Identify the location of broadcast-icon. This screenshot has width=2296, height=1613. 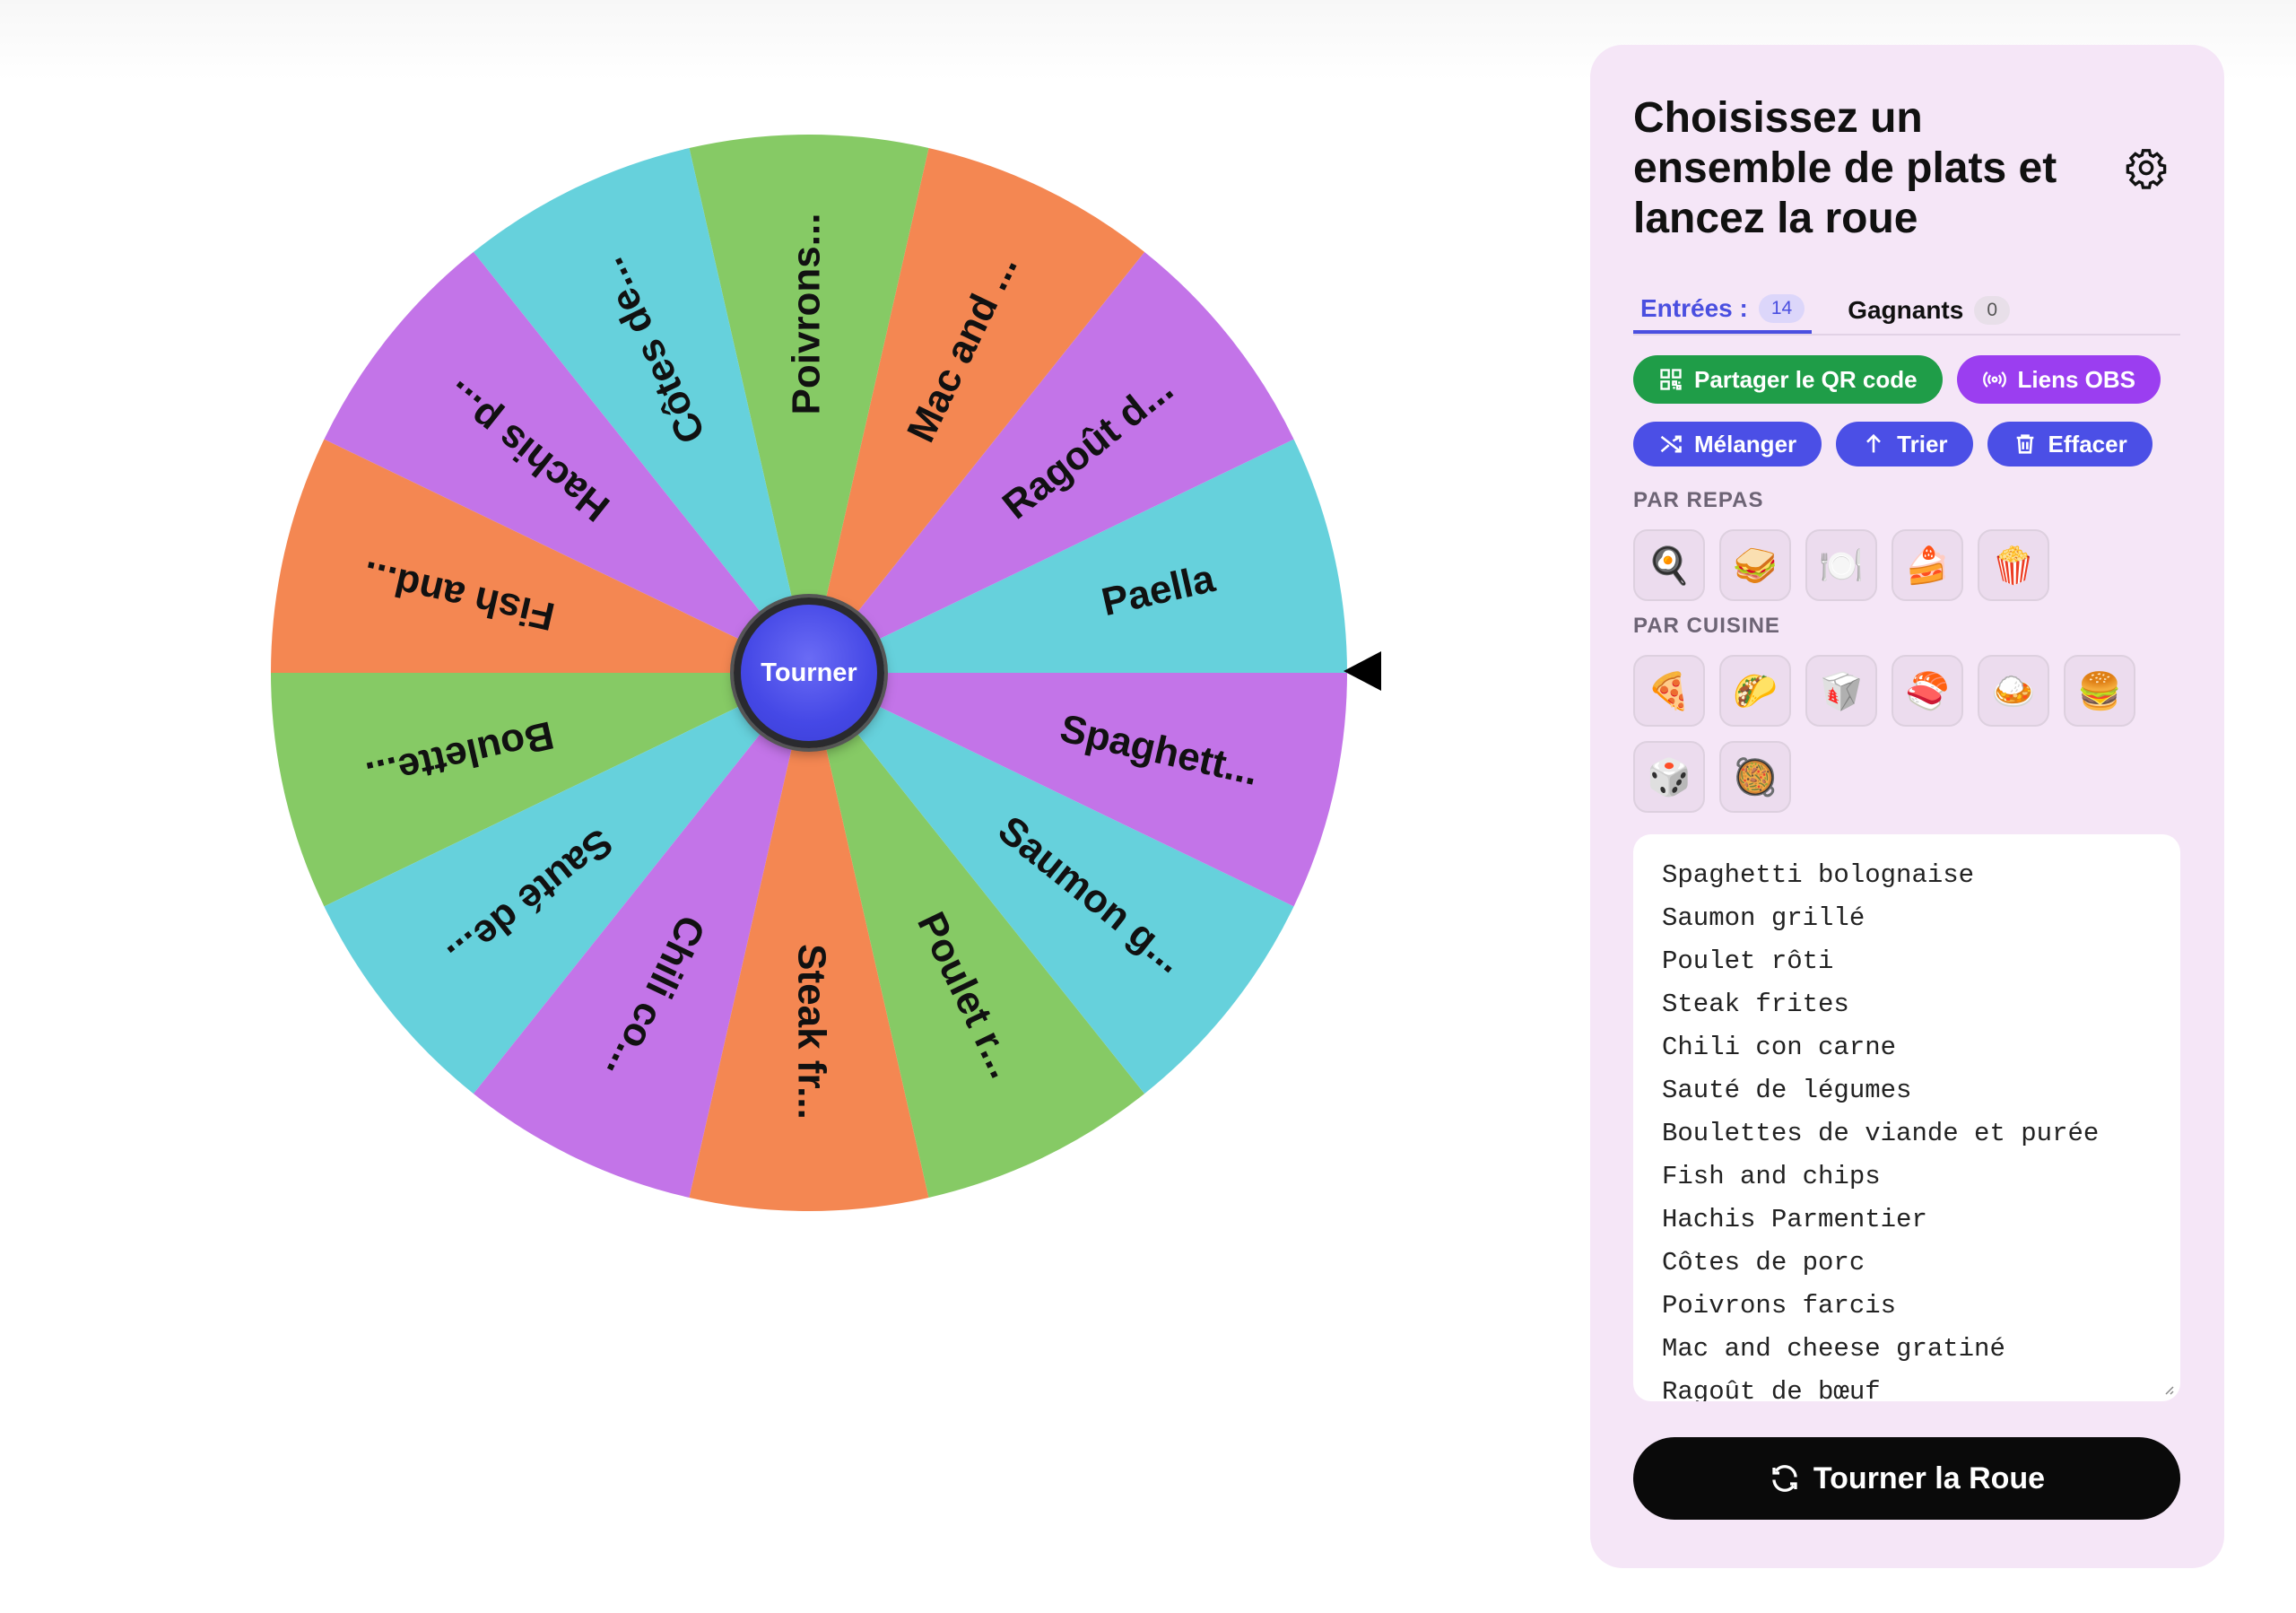
(1994, 379).